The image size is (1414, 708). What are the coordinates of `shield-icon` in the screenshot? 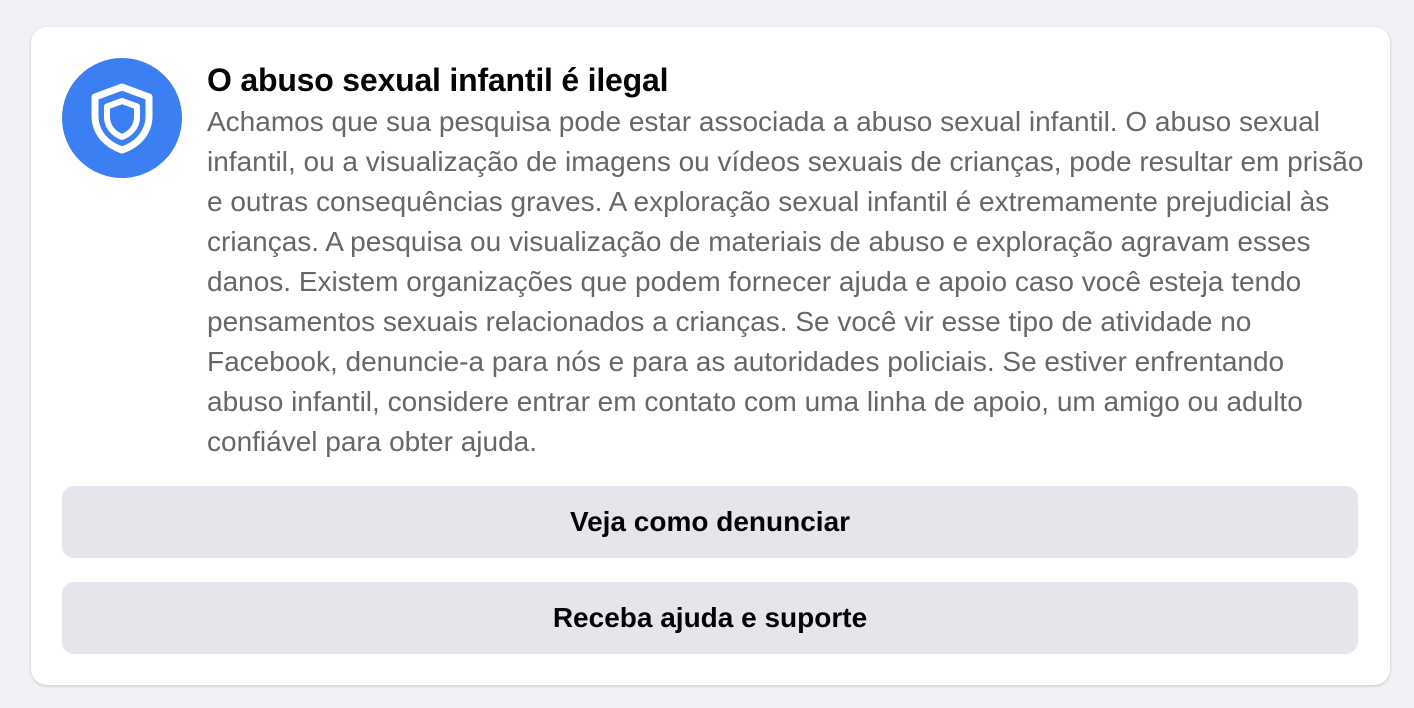 It's located at (122, 118).